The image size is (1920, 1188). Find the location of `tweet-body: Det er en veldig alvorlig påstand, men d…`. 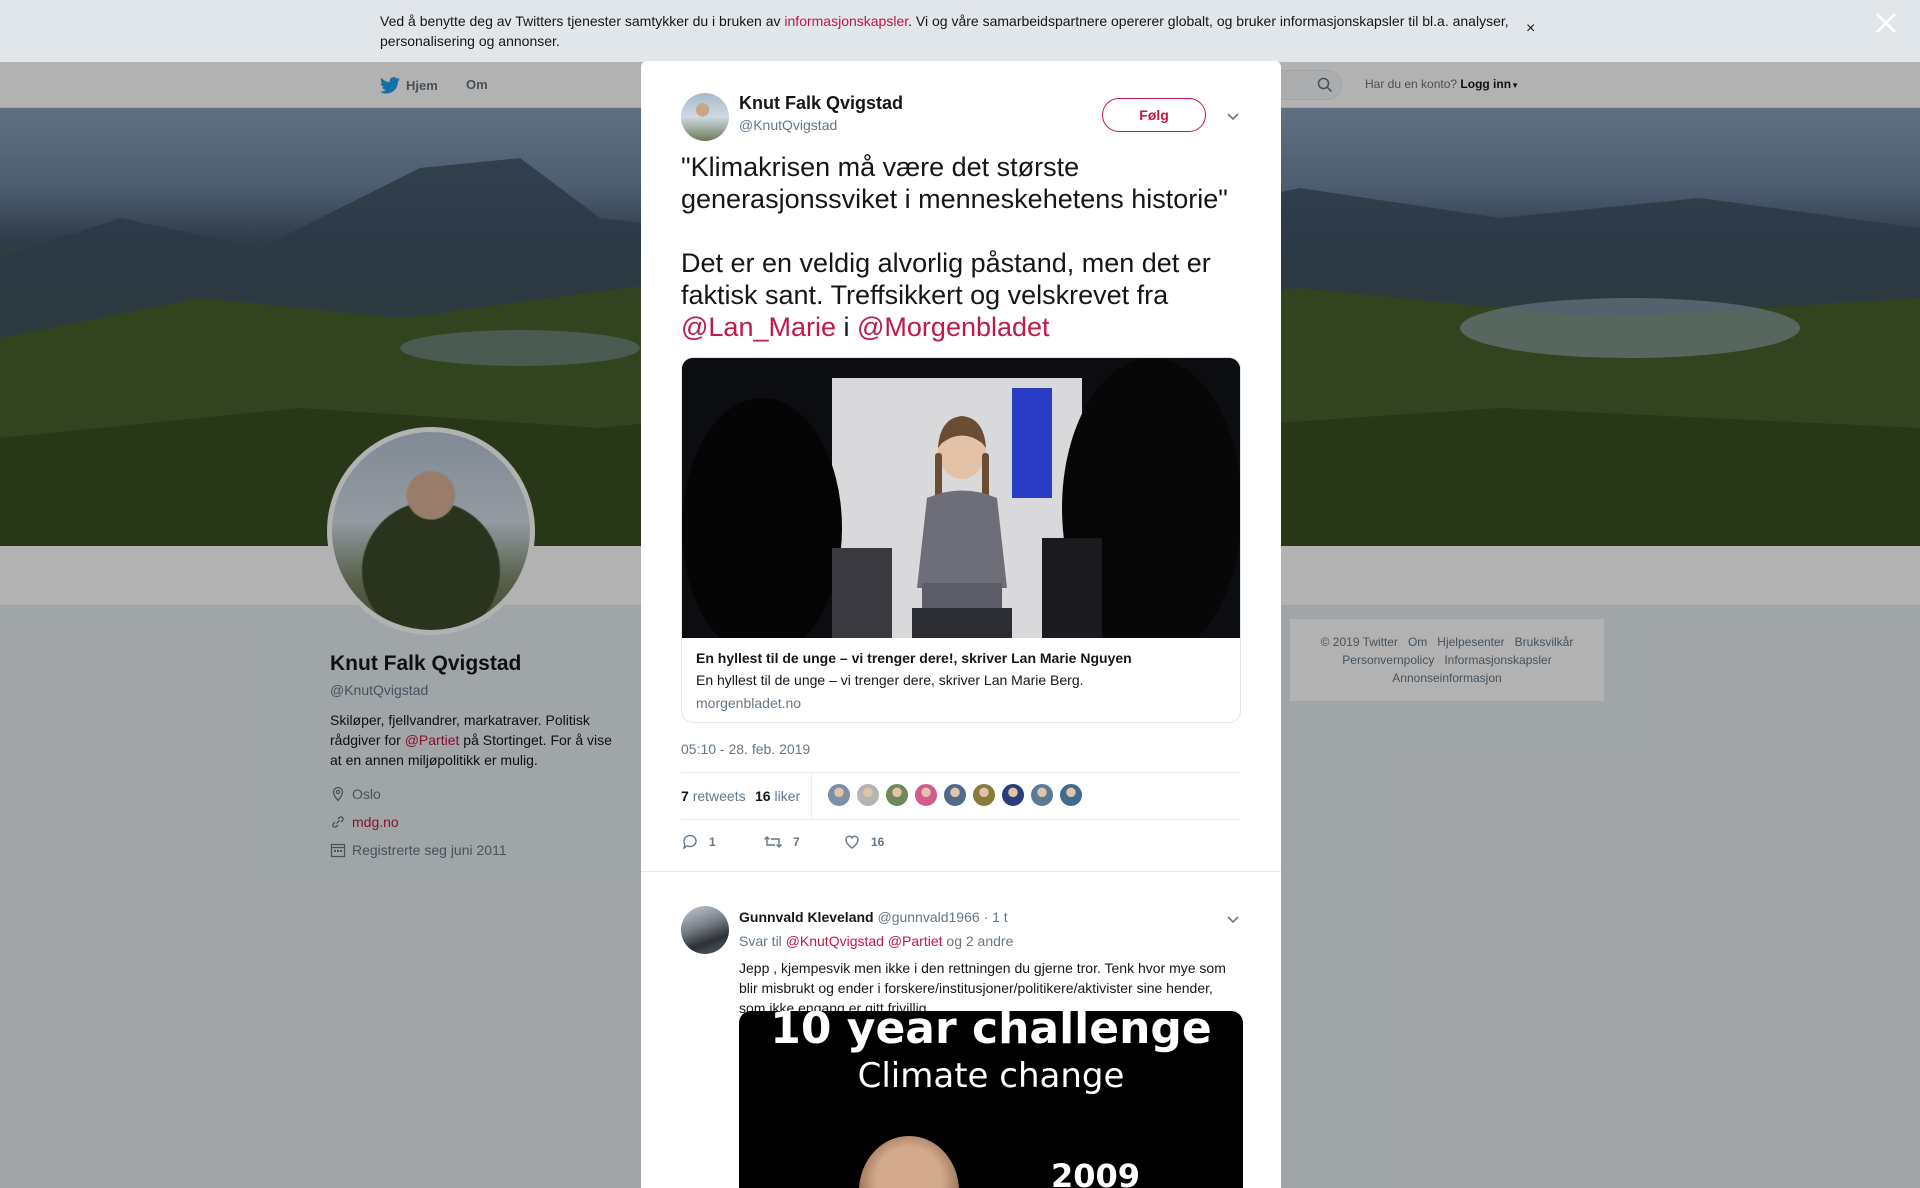

tweet-body: Det er en veldig alvorlig påstand, men d… is located at coordinates (966, 295).